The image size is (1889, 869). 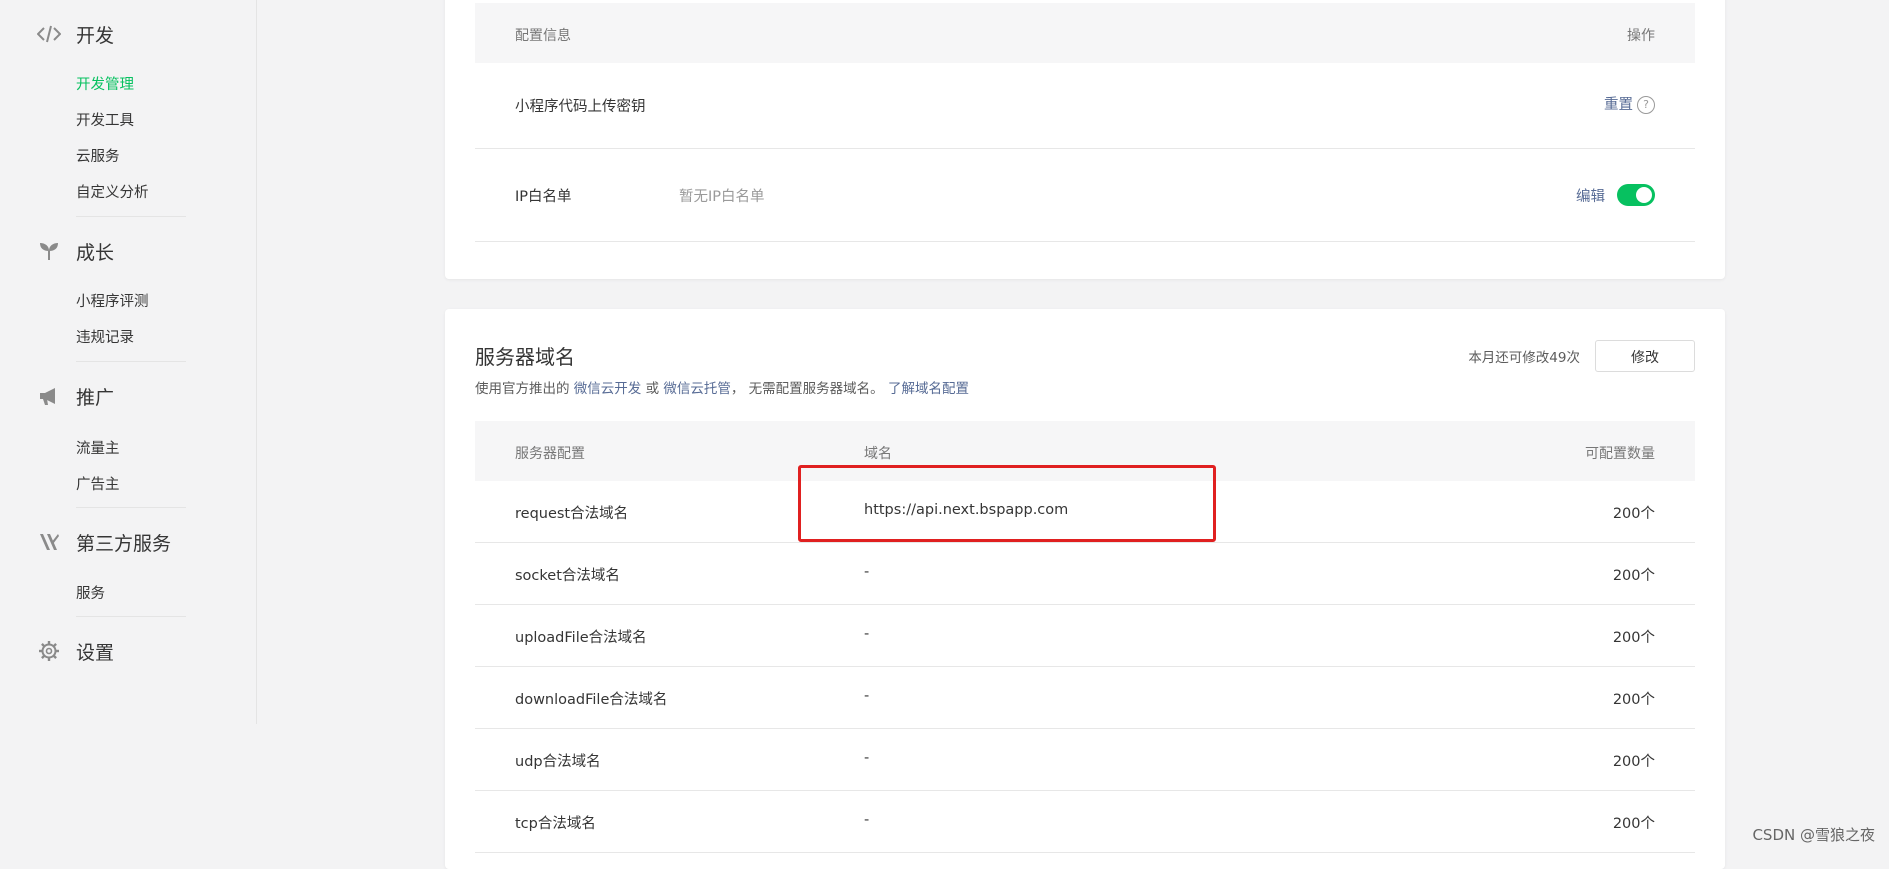 I want to click on reset-link: 重置, so click(x=1618, y=105).